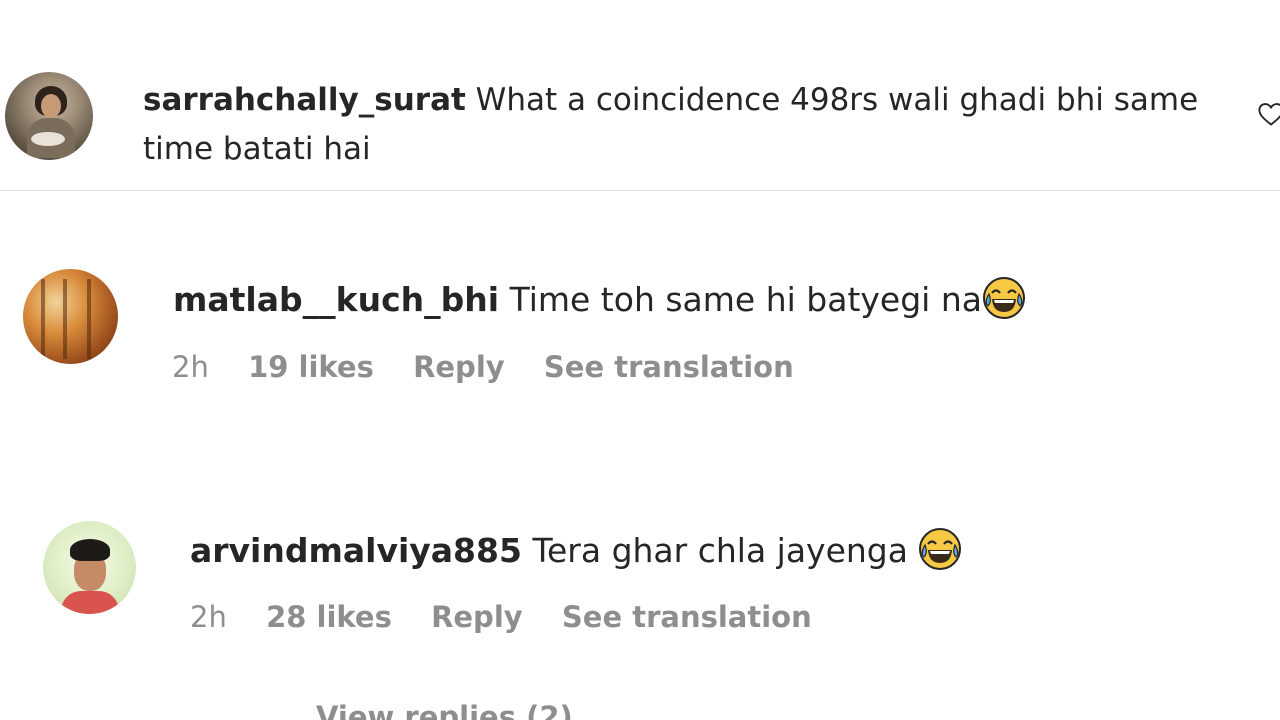 Image resolution: width=1280 pixels, height=720 pixels. What do you see at coordinates (311, 367) in the screenshot?
I see `comment-likes: 19 likes` at bounding box center [311, 367].